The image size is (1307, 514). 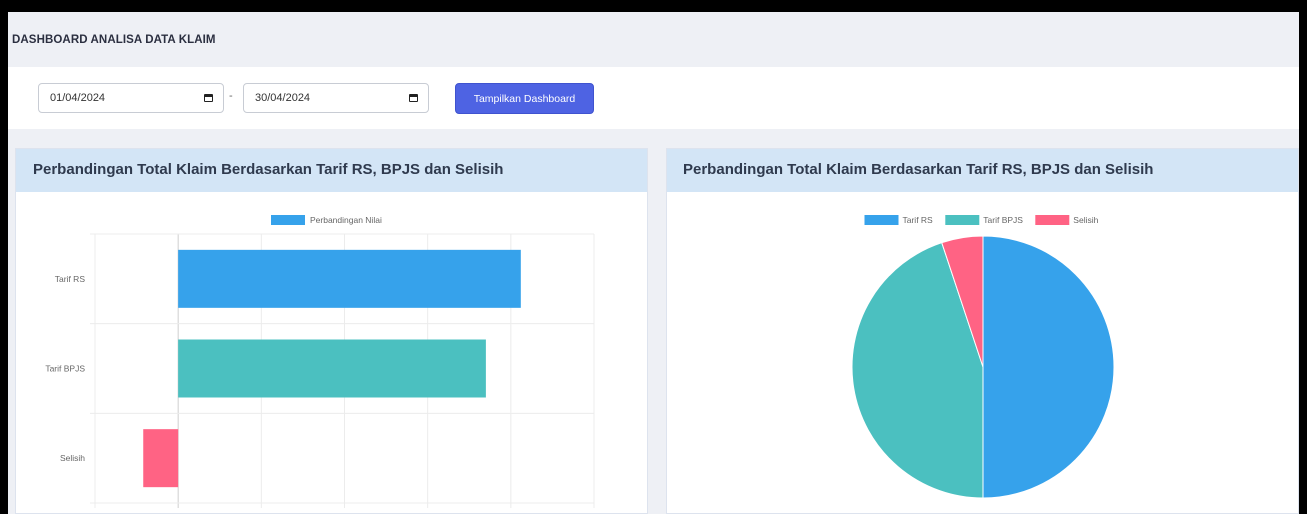 What do you see at coordinates (336, 98) in the screenshot?
I see `end-date-input: 30/04/2024` at bounding box center [336, 98].